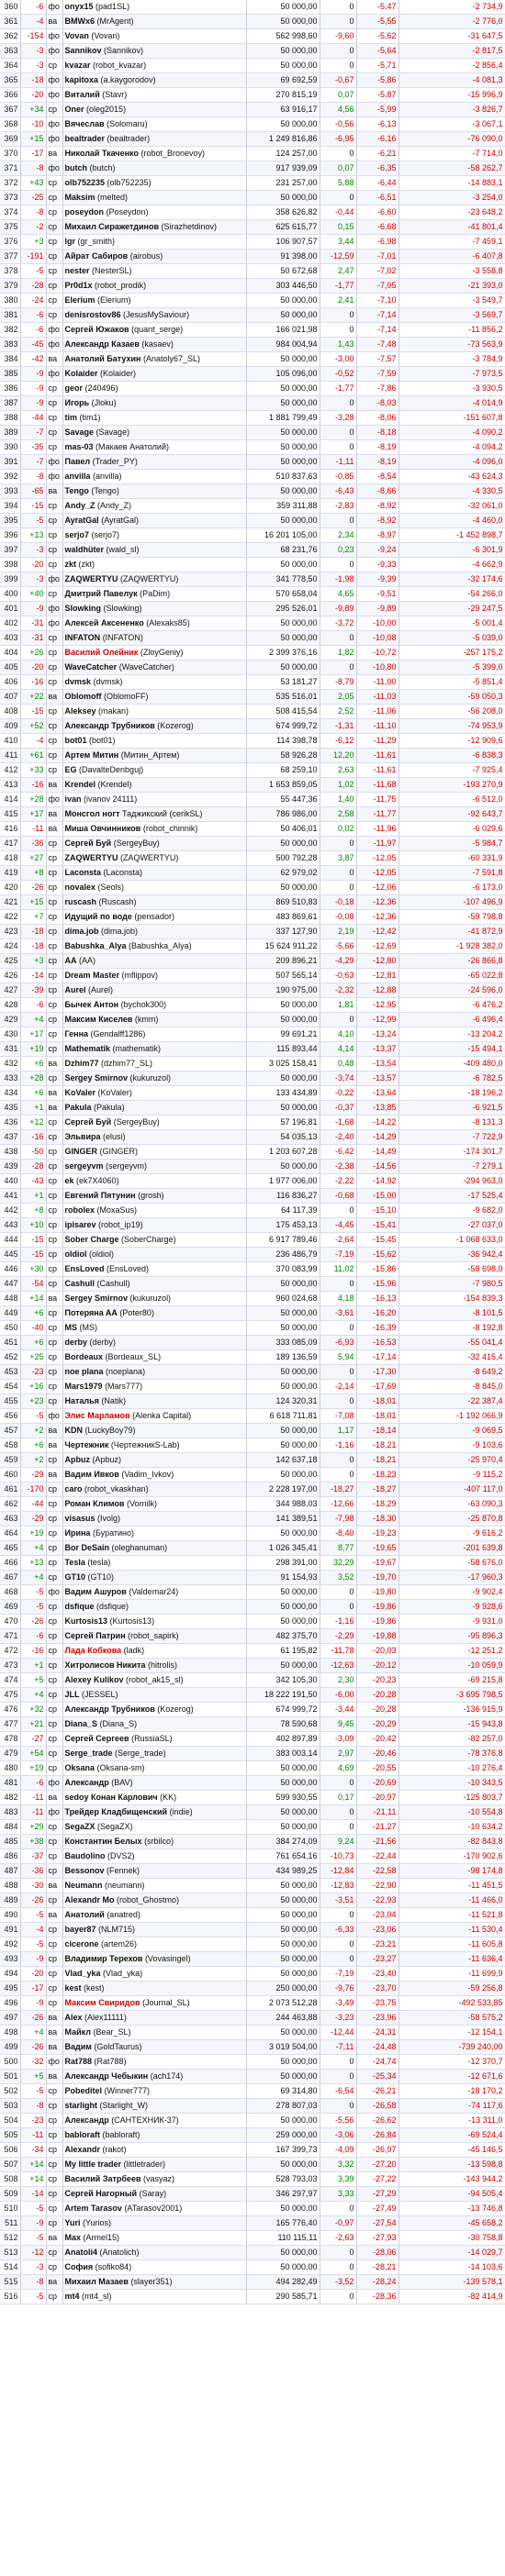  I want to click on participant-name: Sergey Smirnov, so click(97, 1298).